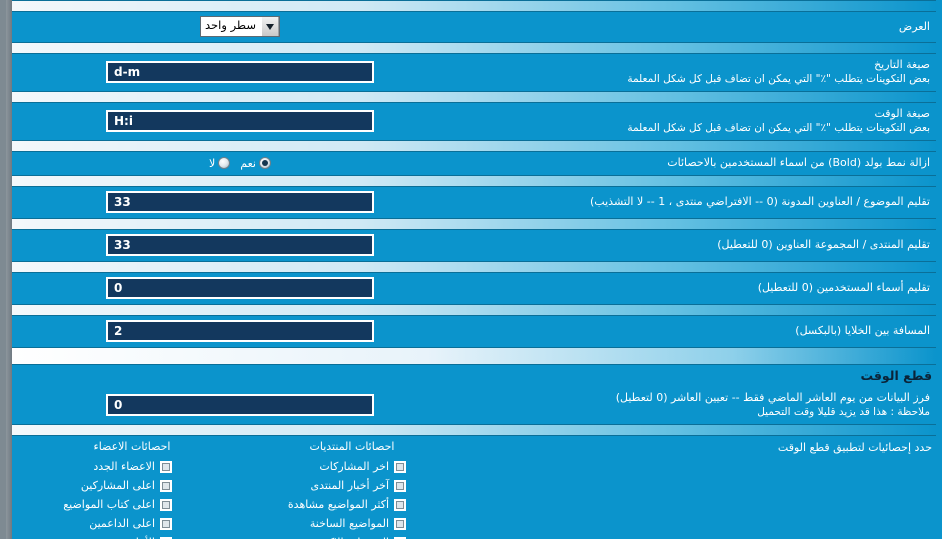 The image size is (942, 539). Describe the element at coordinates (117, 485) in the screenshot. I see `list-item-label: اعلى المشاركين` at that location.